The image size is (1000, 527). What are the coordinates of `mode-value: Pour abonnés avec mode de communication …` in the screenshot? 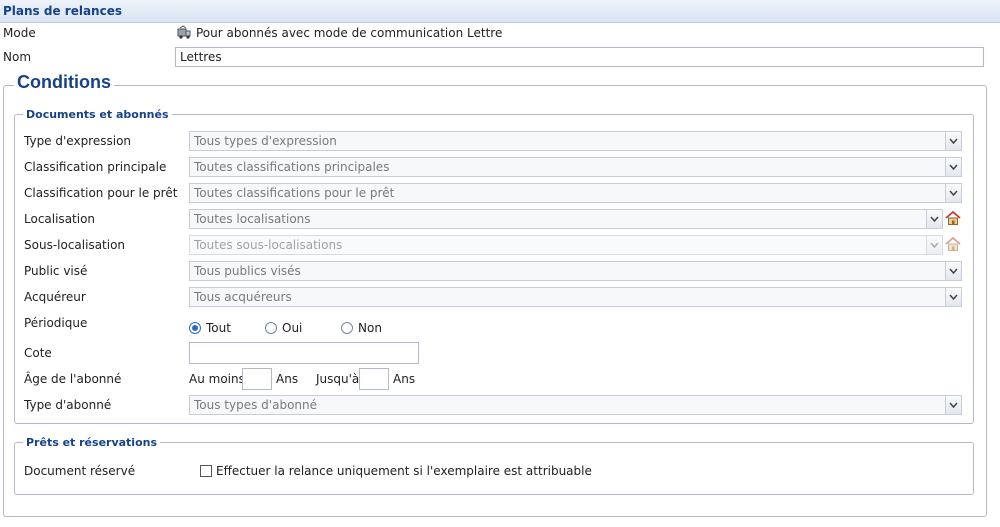 It's located at (349, 33).